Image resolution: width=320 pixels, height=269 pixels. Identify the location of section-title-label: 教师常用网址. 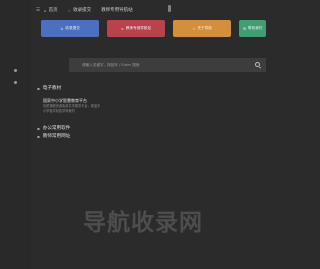
(56, 136).